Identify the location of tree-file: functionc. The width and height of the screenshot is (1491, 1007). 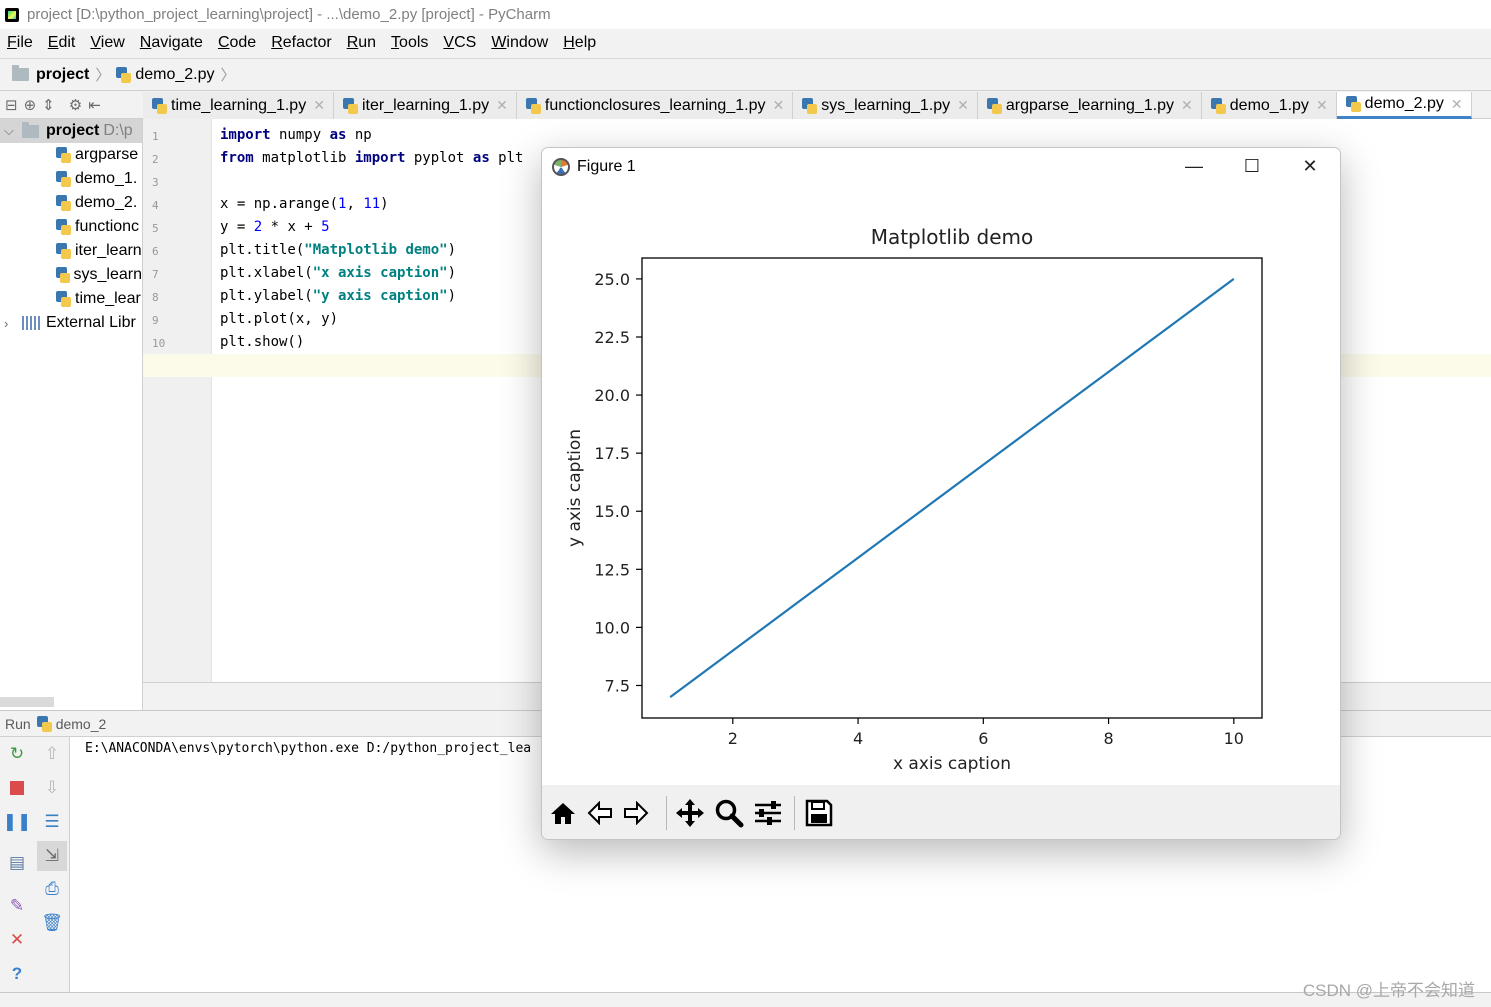
(71, 227).